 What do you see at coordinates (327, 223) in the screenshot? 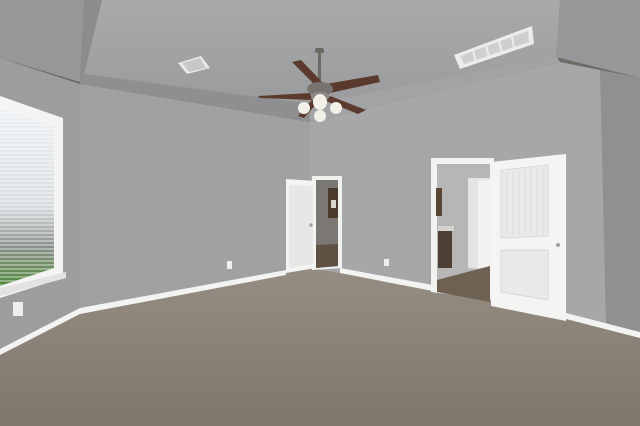
I see `hallway-opening` at bounding box center [327, 223].